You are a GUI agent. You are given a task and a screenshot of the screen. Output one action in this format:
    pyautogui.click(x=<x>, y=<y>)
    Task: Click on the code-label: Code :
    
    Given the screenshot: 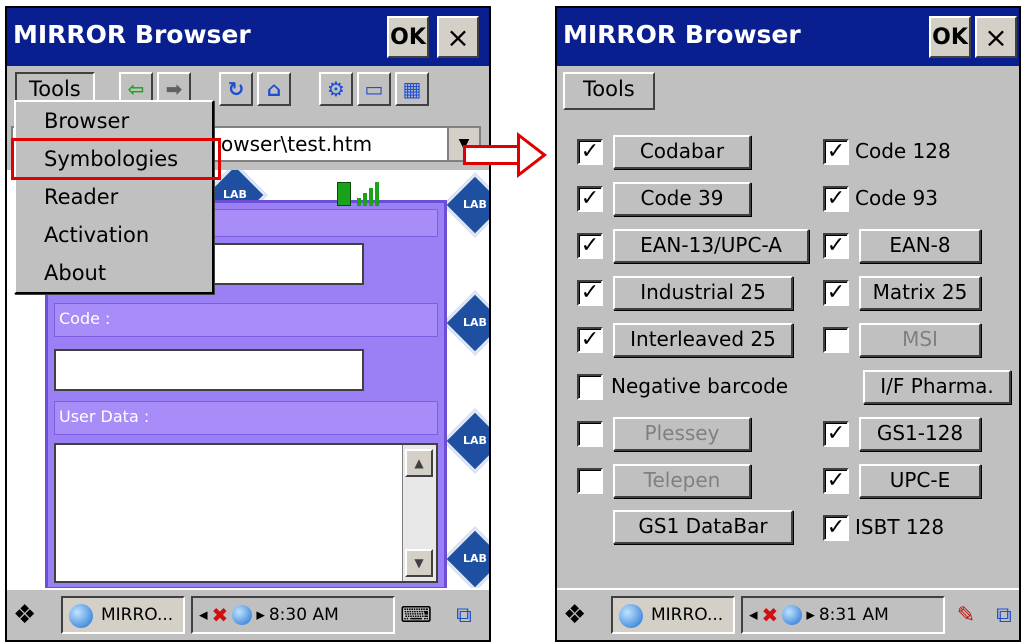 What is the action you would take?
    pyautogui.click(x=246, y=320)
    